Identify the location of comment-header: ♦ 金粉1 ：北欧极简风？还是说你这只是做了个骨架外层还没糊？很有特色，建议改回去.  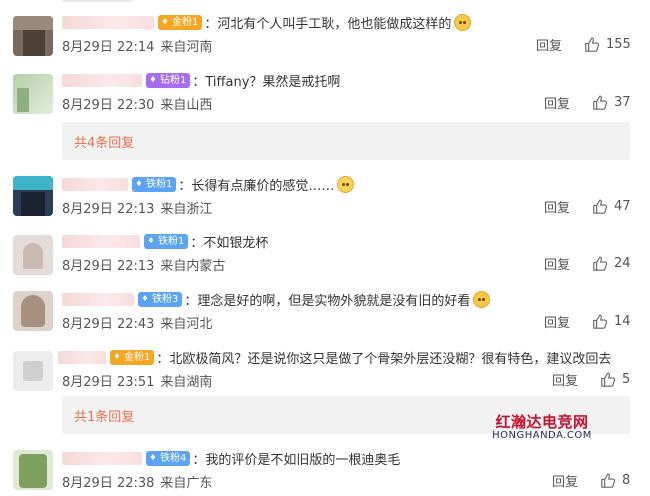
(334, 357).